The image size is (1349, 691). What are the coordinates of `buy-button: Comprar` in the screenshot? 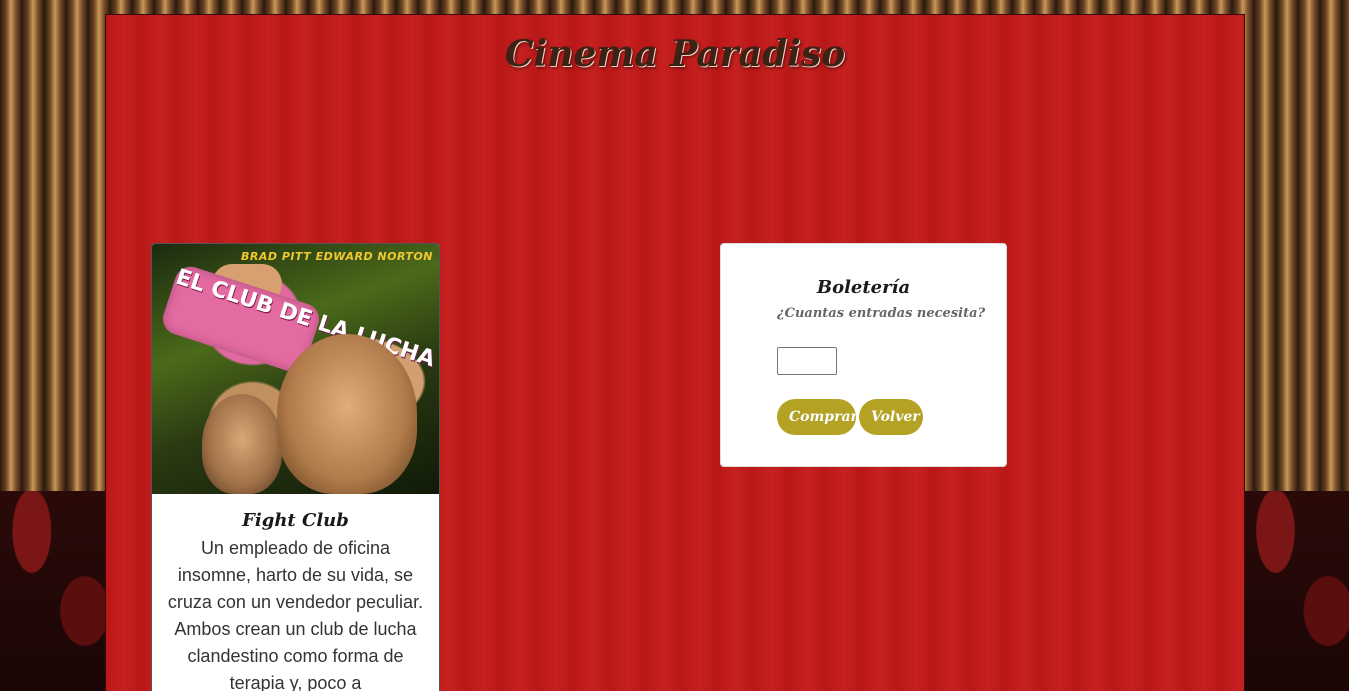 It's located at (817, 417).